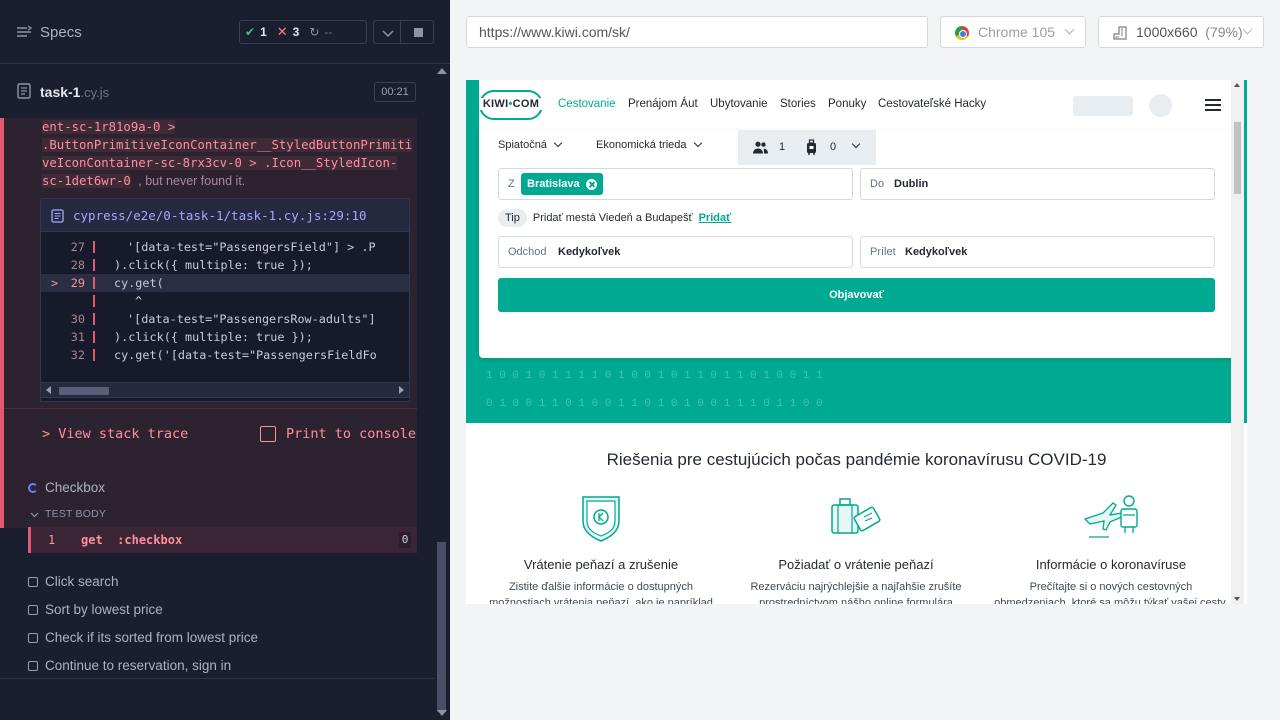 The width and height of the screenshot is (1280, 720). I want to click on command-count-badge: 0, so click(405, 540).